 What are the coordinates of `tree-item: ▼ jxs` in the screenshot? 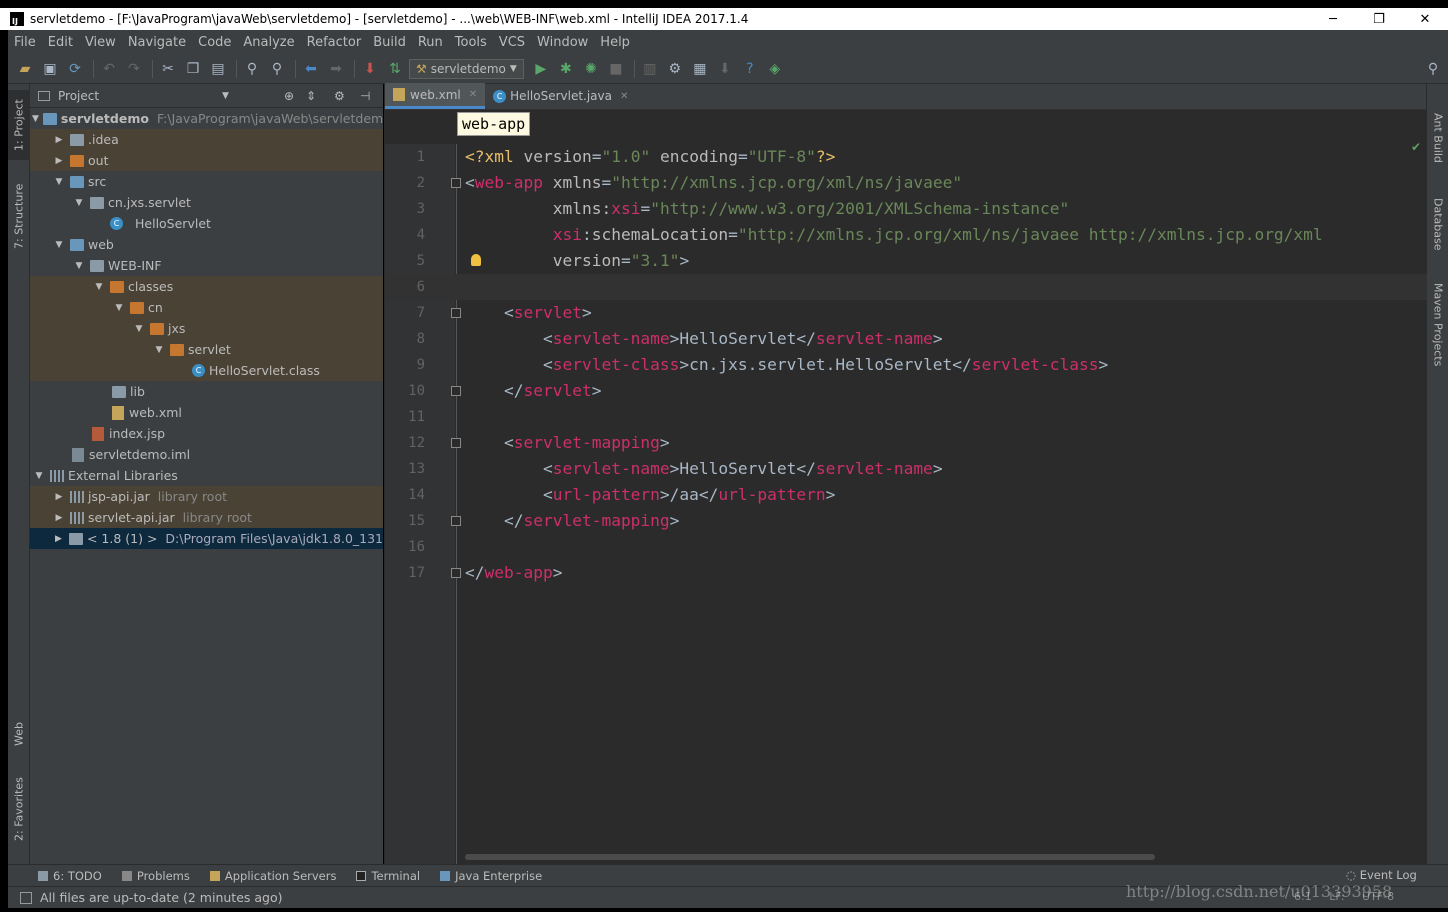 It's located at (206, 328).